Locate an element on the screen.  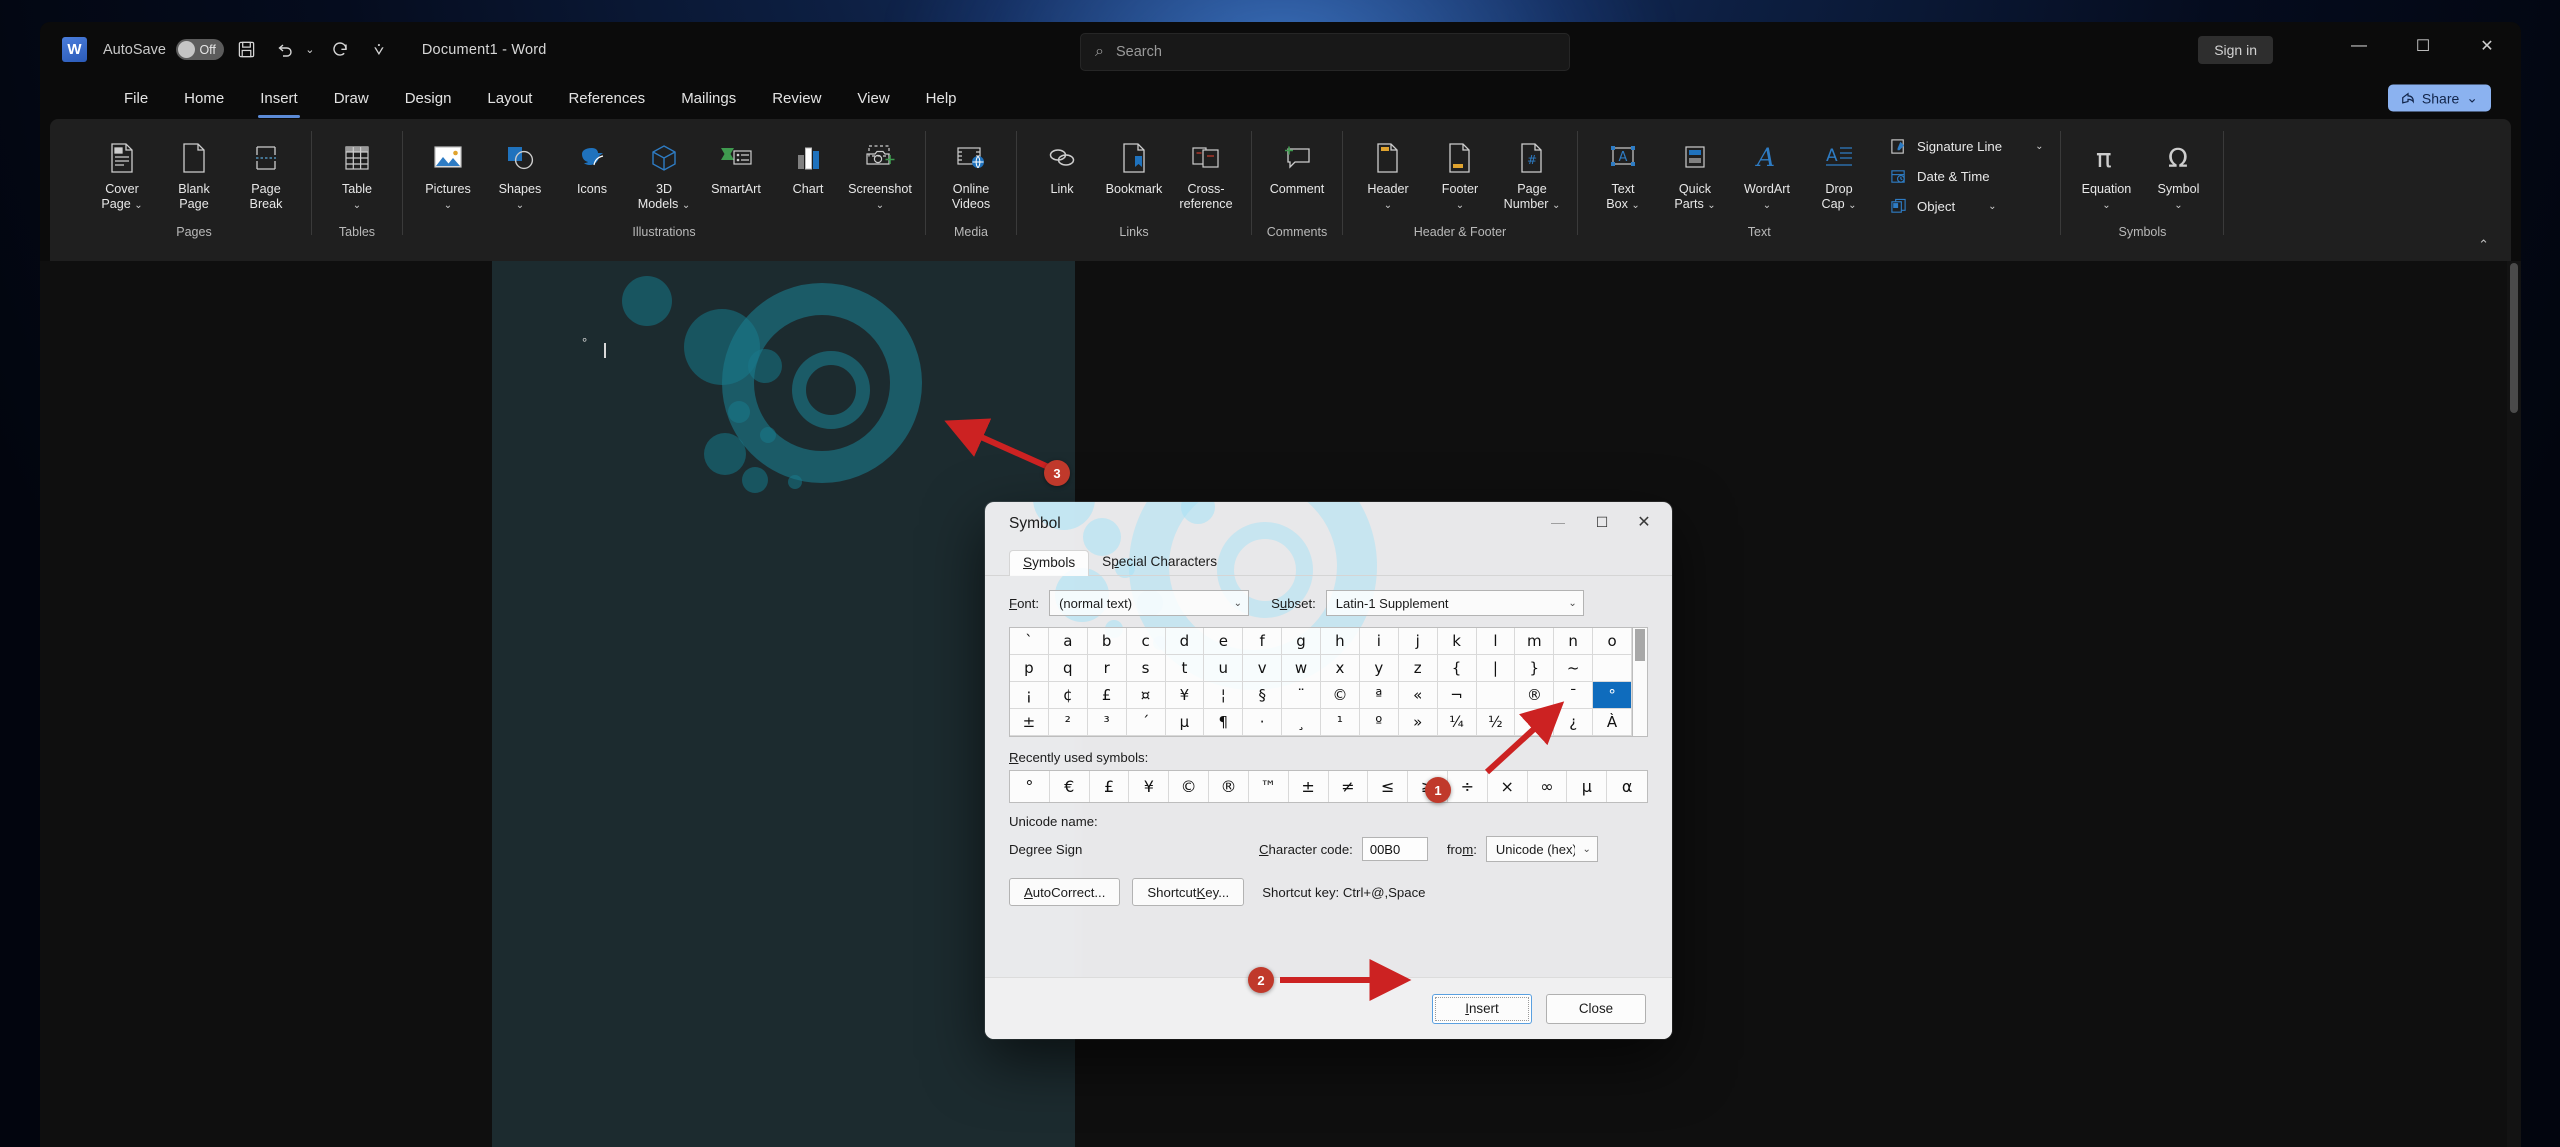
blank-page-button: Blank Page is located at coordinates (194, 177).